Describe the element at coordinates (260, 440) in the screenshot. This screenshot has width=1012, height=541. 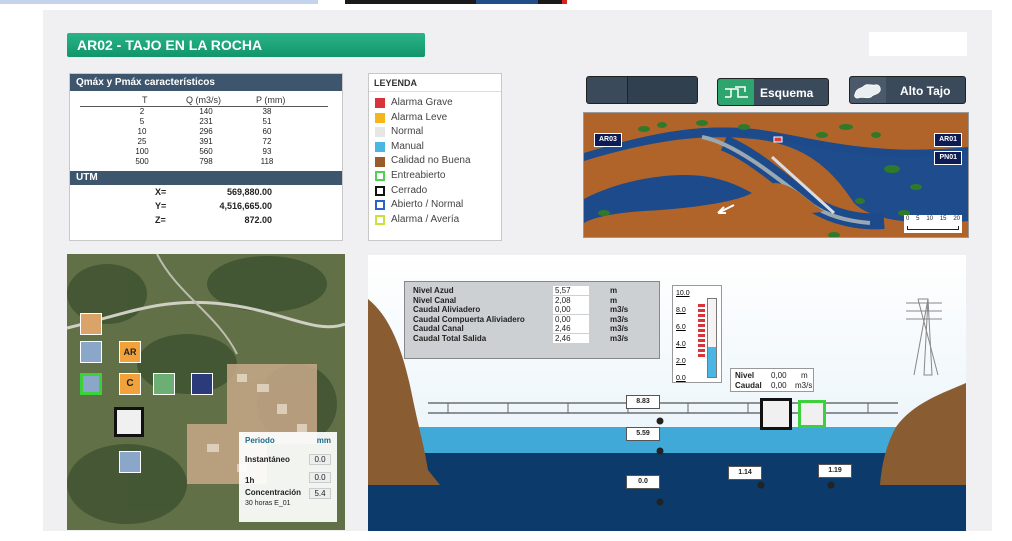
I see `periodo-header: Periodo` at that location.